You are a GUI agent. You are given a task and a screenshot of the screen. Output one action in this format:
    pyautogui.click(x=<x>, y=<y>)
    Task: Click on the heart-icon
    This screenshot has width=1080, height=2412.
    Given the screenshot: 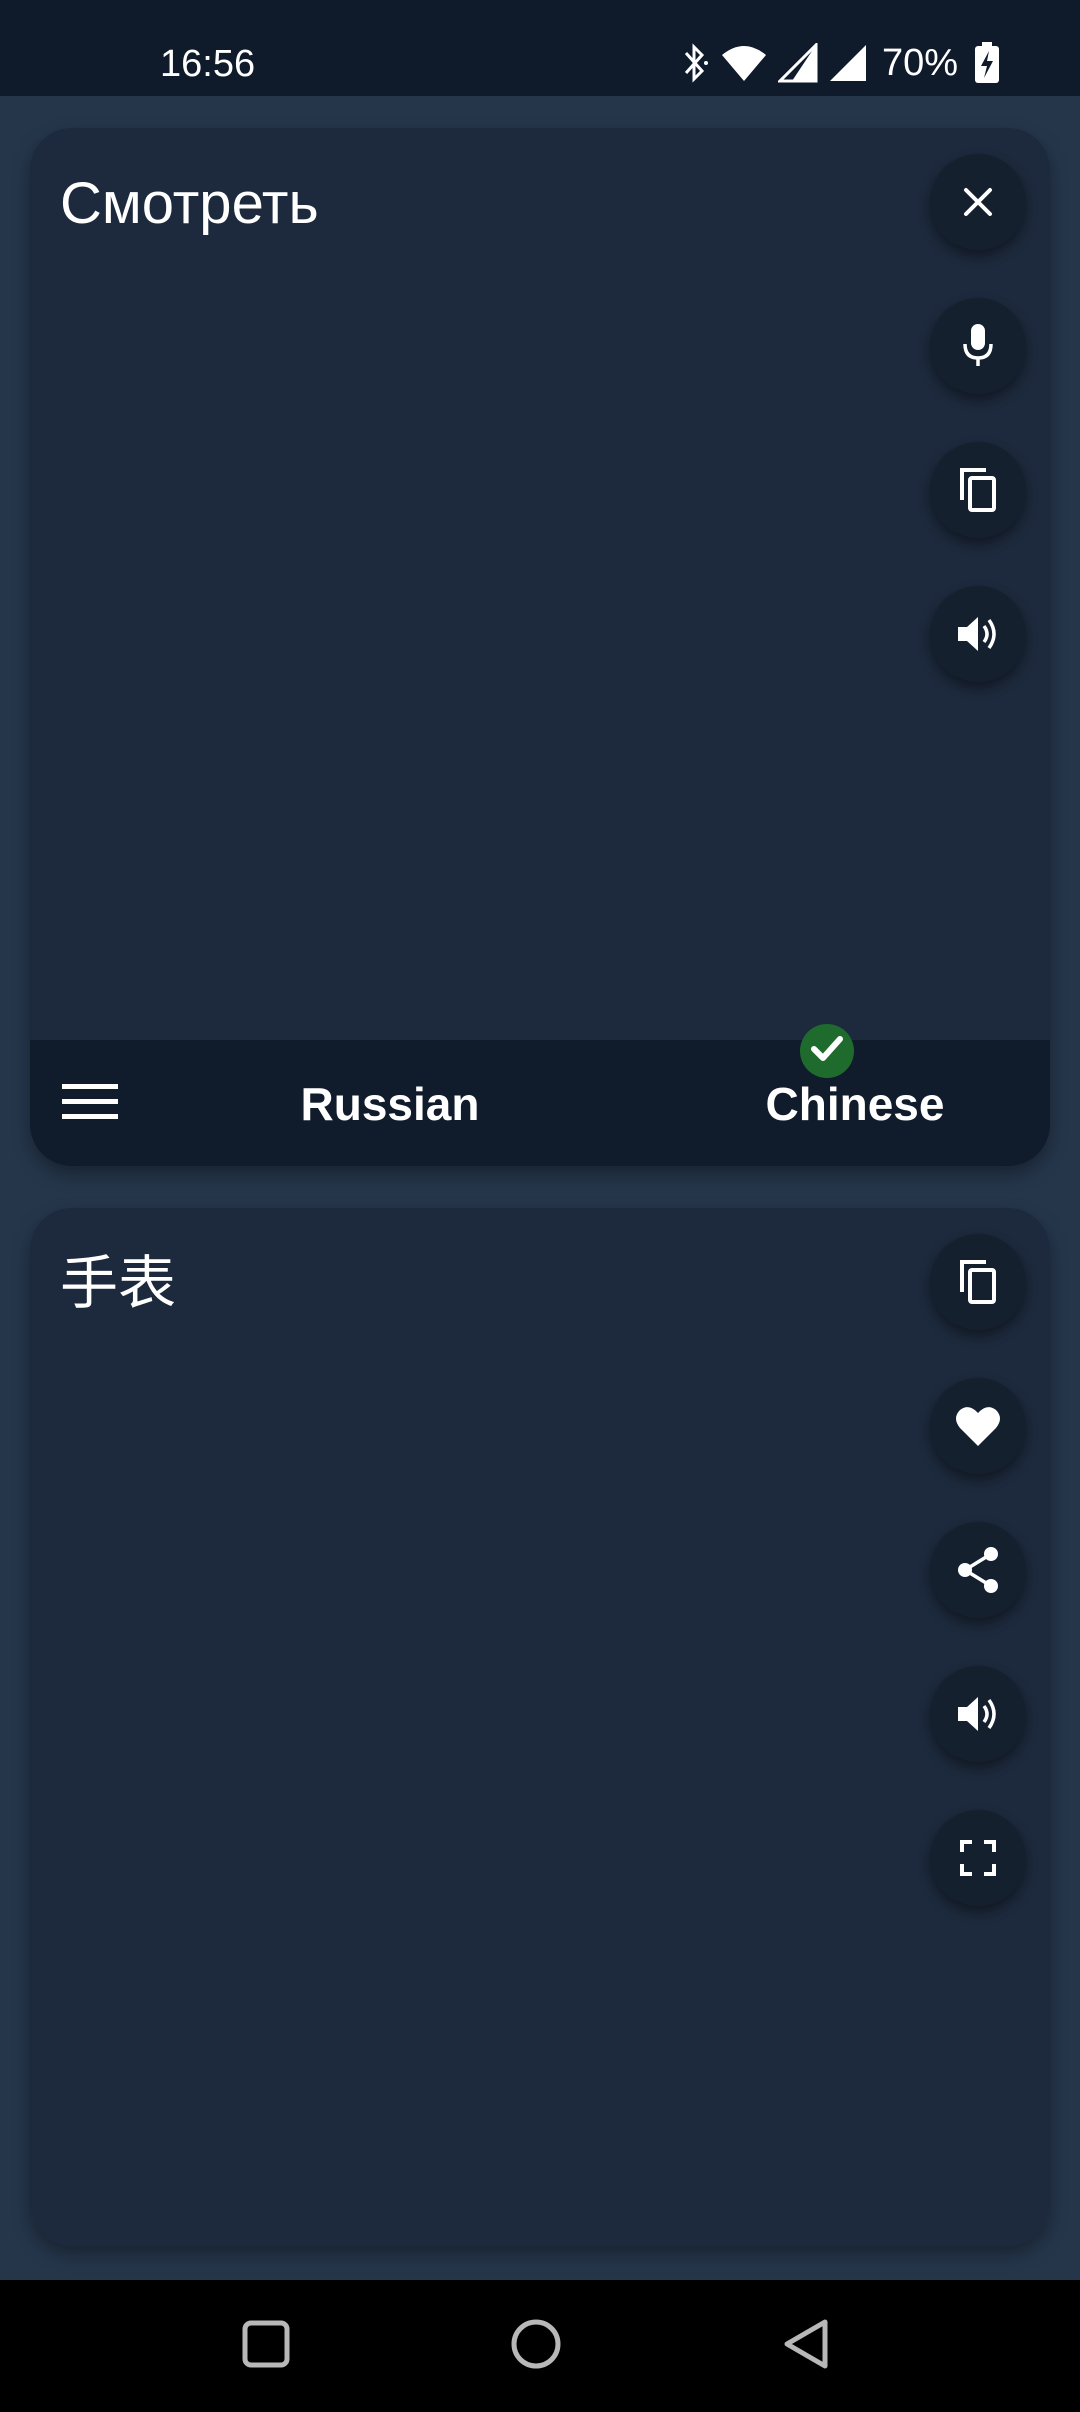 What is the action you would take?
    pyautogui.click(x=978, y=1426)
    